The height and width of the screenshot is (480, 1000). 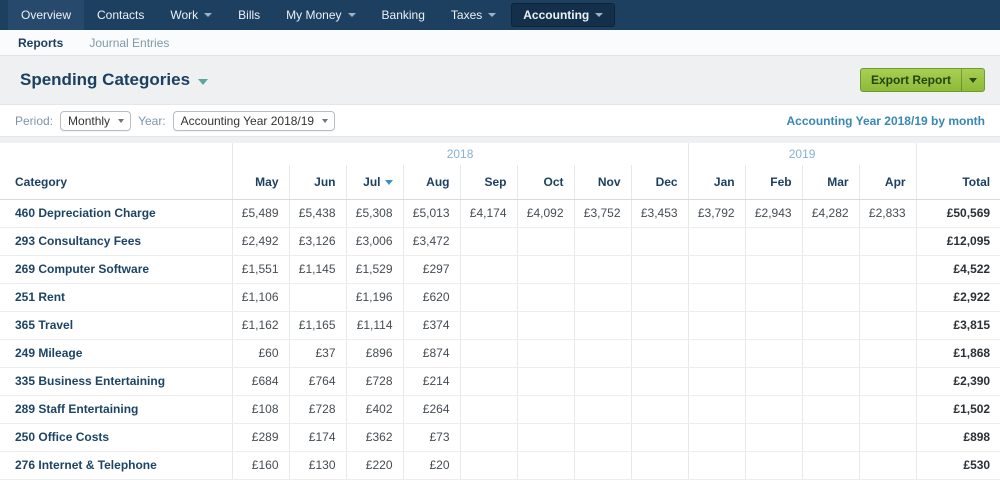 What do you see at coordinates (431, 465) in the screenshot?
I see `value-cell-aug: £20` at bounding box center [431, 465].